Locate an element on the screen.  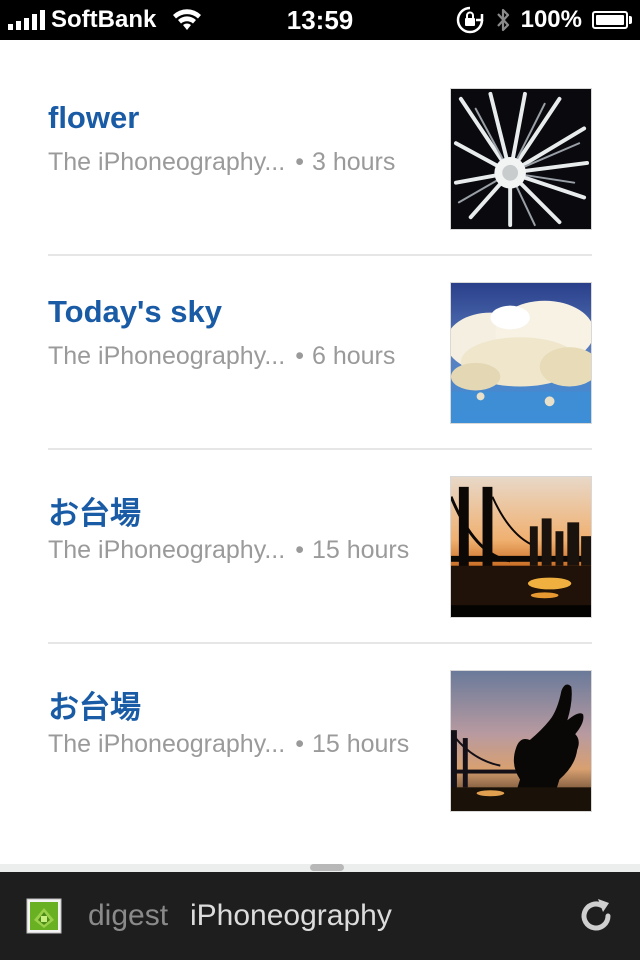
feedly-logo-icon is located at coordinates (44, 916).